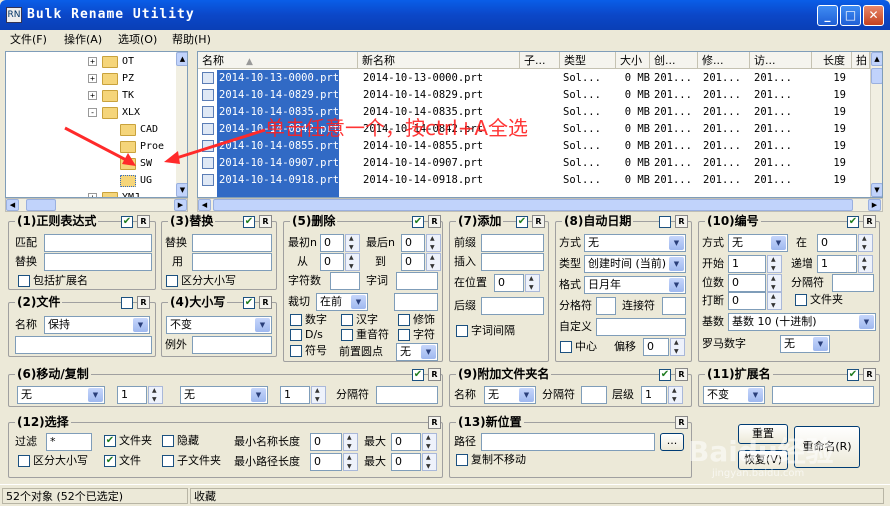 Image resolution: width=890 pixels, height=506 pixels. I want to click on add-reset-button: R, so click(538, 221).